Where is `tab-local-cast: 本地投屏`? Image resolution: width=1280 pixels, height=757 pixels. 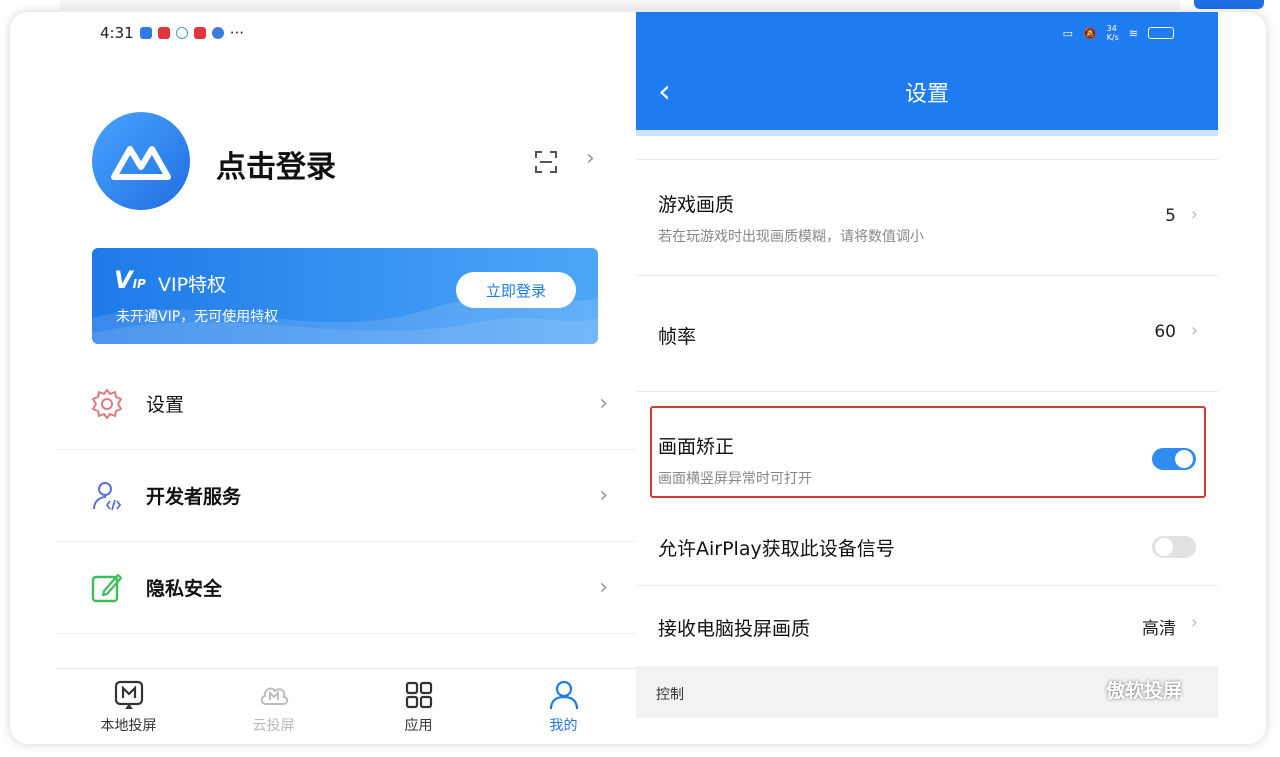 tab-local-cast: 本地投屏 is located at coordinates (128, 706).